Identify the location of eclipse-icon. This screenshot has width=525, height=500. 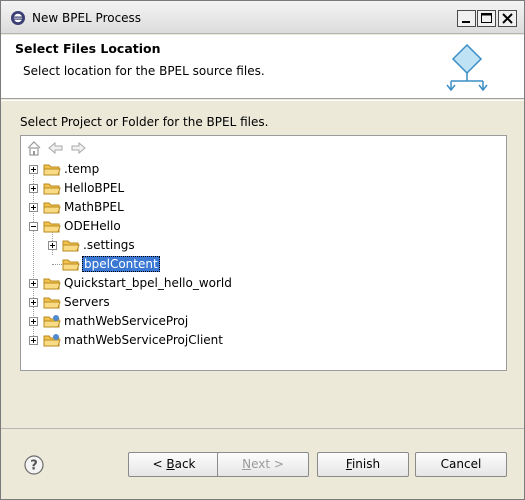
(18, 18).